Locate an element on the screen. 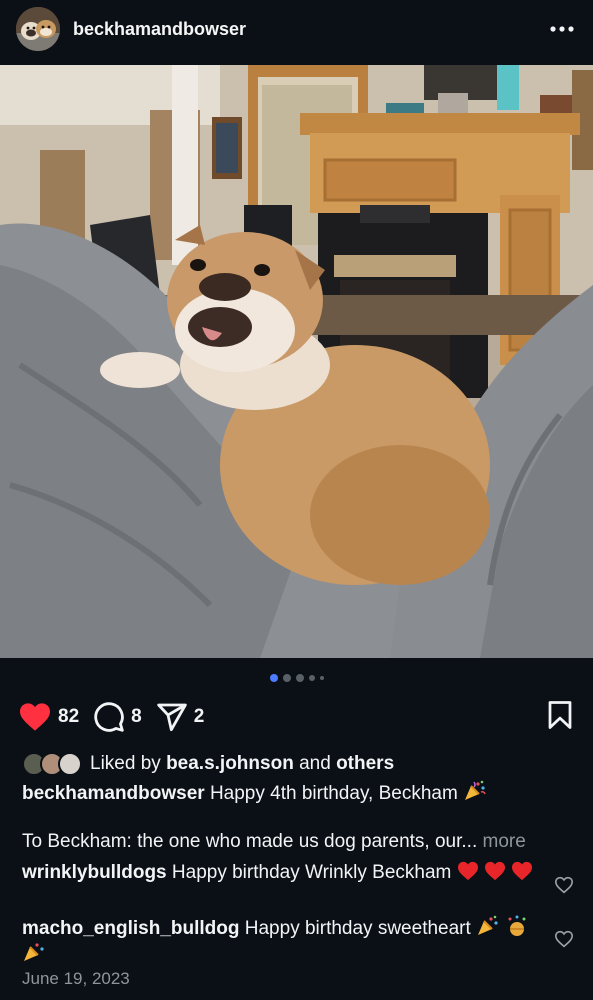 This screenshot has width=593, height=1000. caption-username: beckhamandbowser is located at coordinates (113, 793).